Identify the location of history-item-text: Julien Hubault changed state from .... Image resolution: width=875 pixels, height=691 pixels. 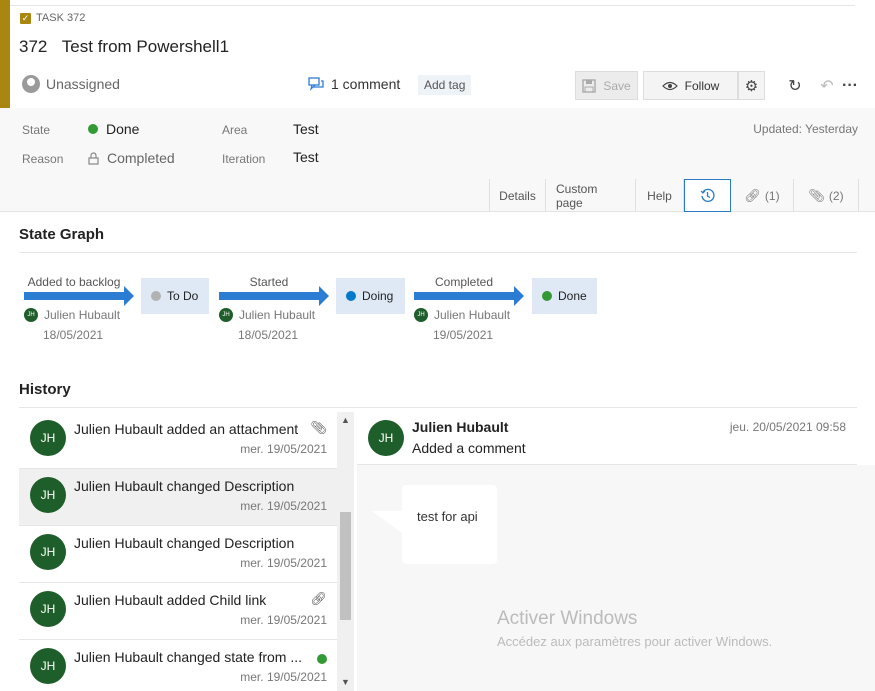
(188, 657).